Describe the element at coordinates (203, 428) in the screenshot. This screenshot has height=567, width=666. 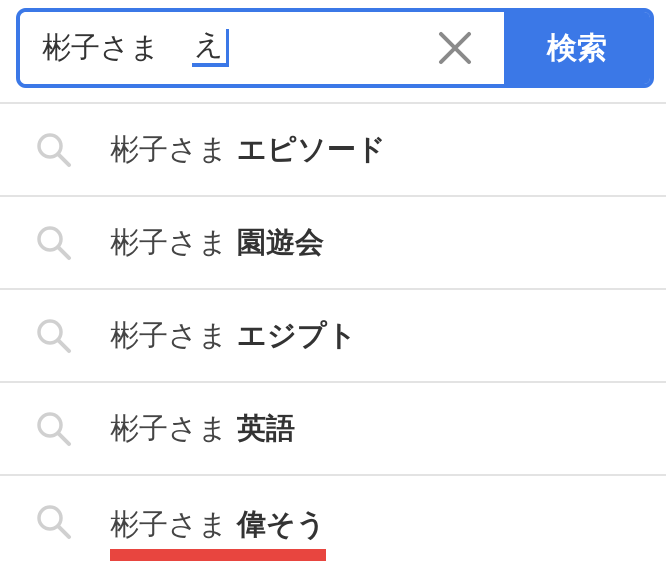
I see `suggestion-text: 彬子さま 英語` at that location.